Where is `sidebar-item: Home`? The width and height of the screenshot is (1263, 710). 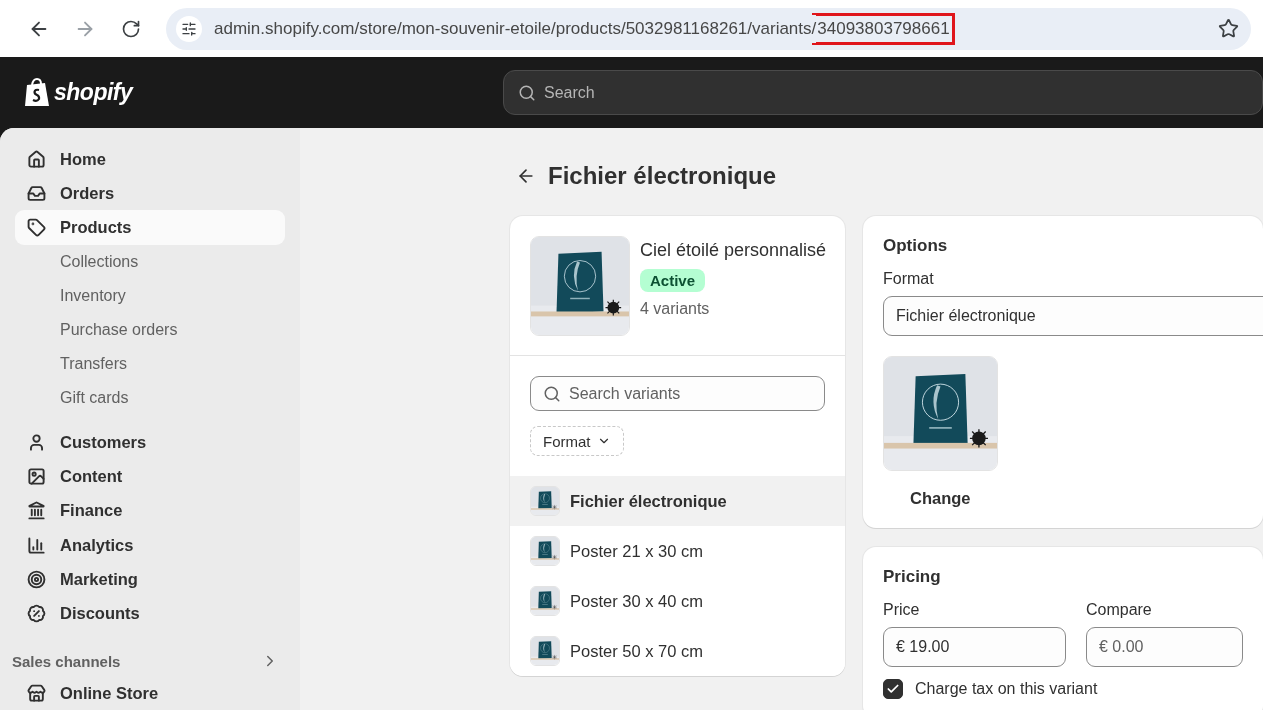 sidebar-item: Home is located at coordinates (150, 159).